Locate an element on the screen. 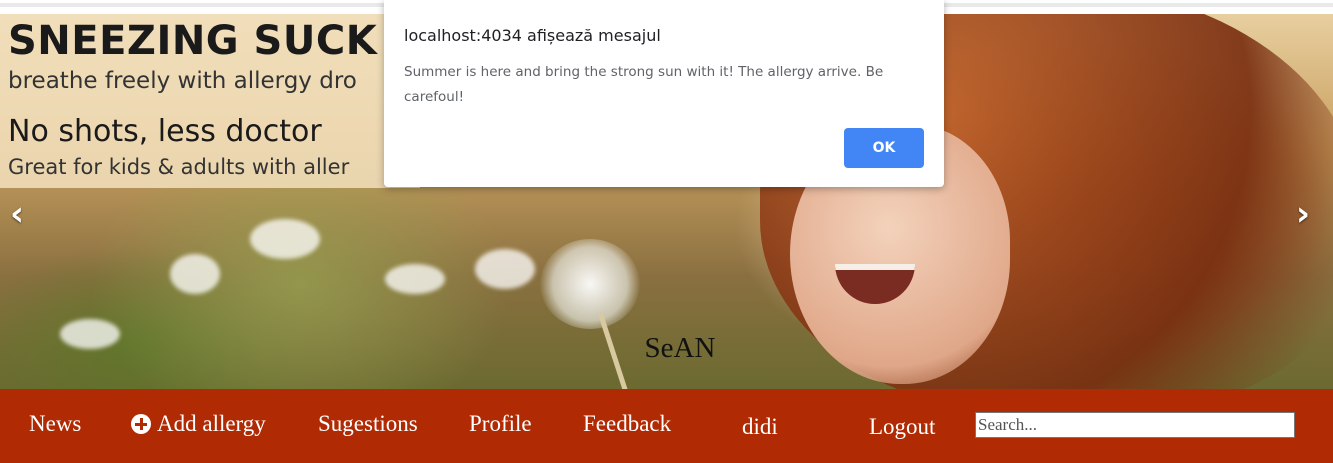 This screenshot has height=463, width=1333. carousel-prev-icon: ‹ is located at coordinates (17, 214).